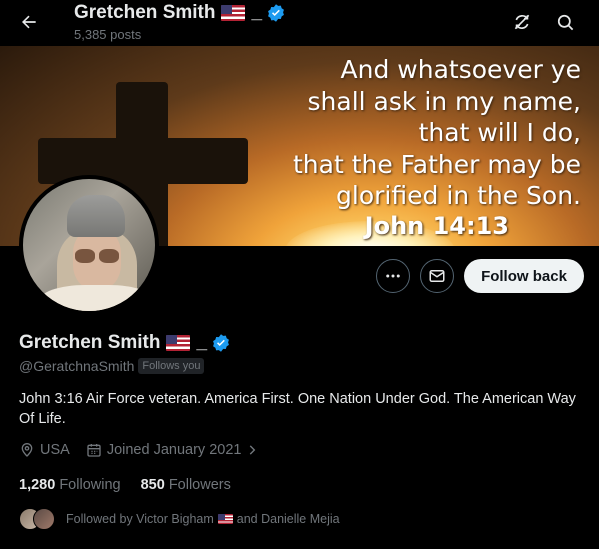  What do you see at coordinates (199, 485) in the screenshot?
I see `followers-label: Followers` at bounding box center [199, 485].